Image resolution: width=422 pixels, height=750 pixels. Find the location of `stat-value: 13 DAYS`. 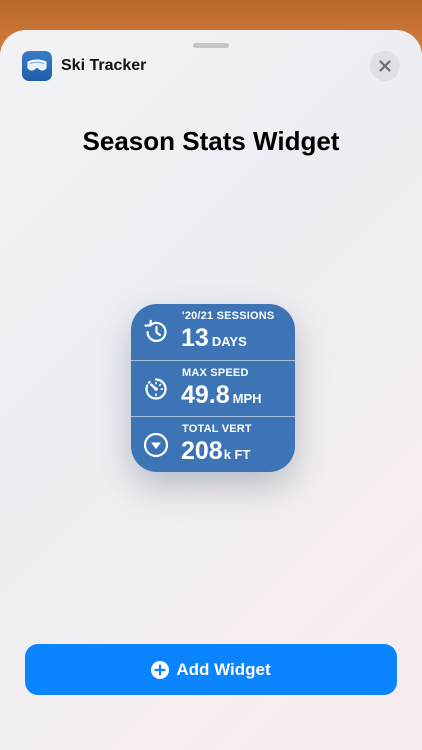

stat-value: 13 DAYS is located at coordinates (214, 338).